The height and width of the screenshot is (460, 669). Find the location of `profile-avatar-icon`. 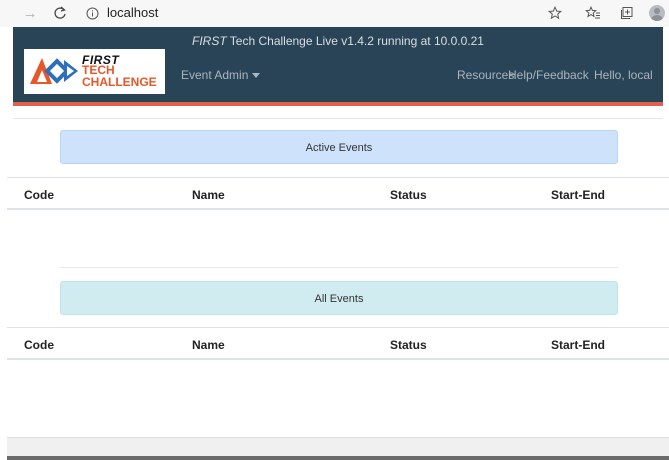

profile-avatar-icon is located at coordinates (657, 13).